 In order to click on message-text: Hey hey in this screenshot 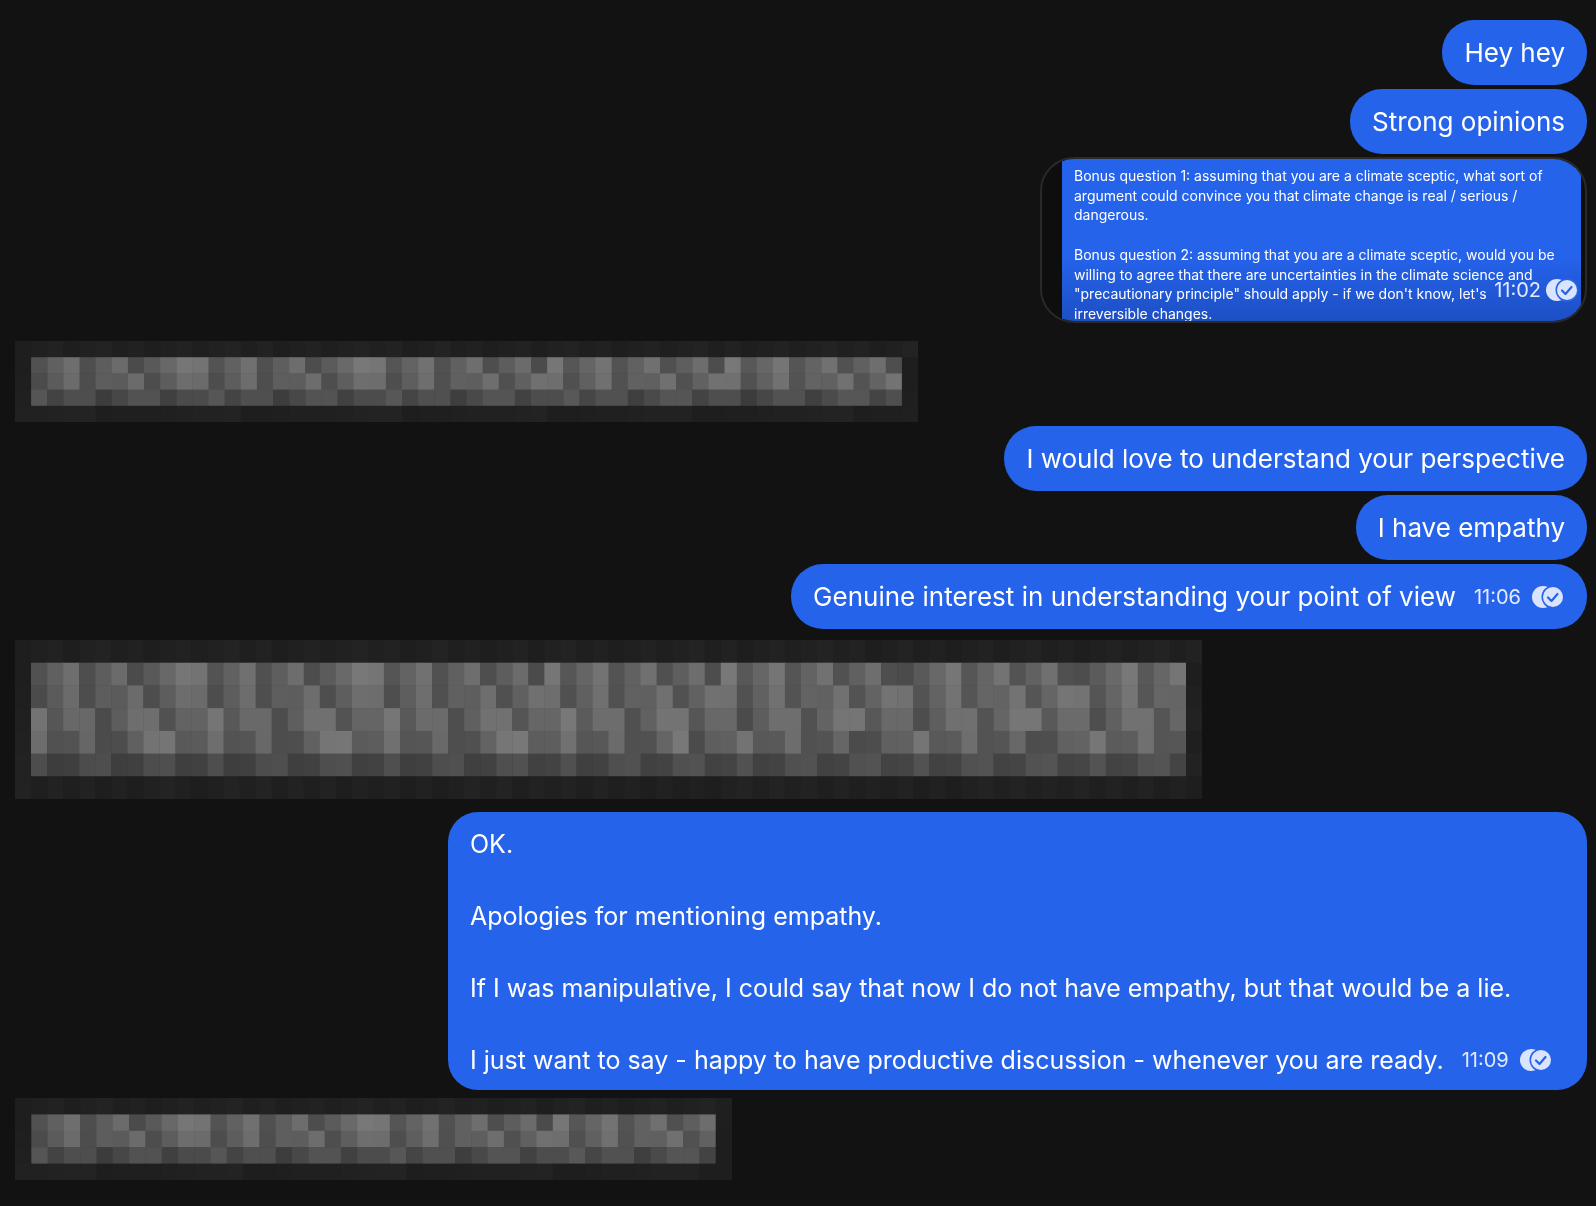, I will do `click(1514, 53)`.